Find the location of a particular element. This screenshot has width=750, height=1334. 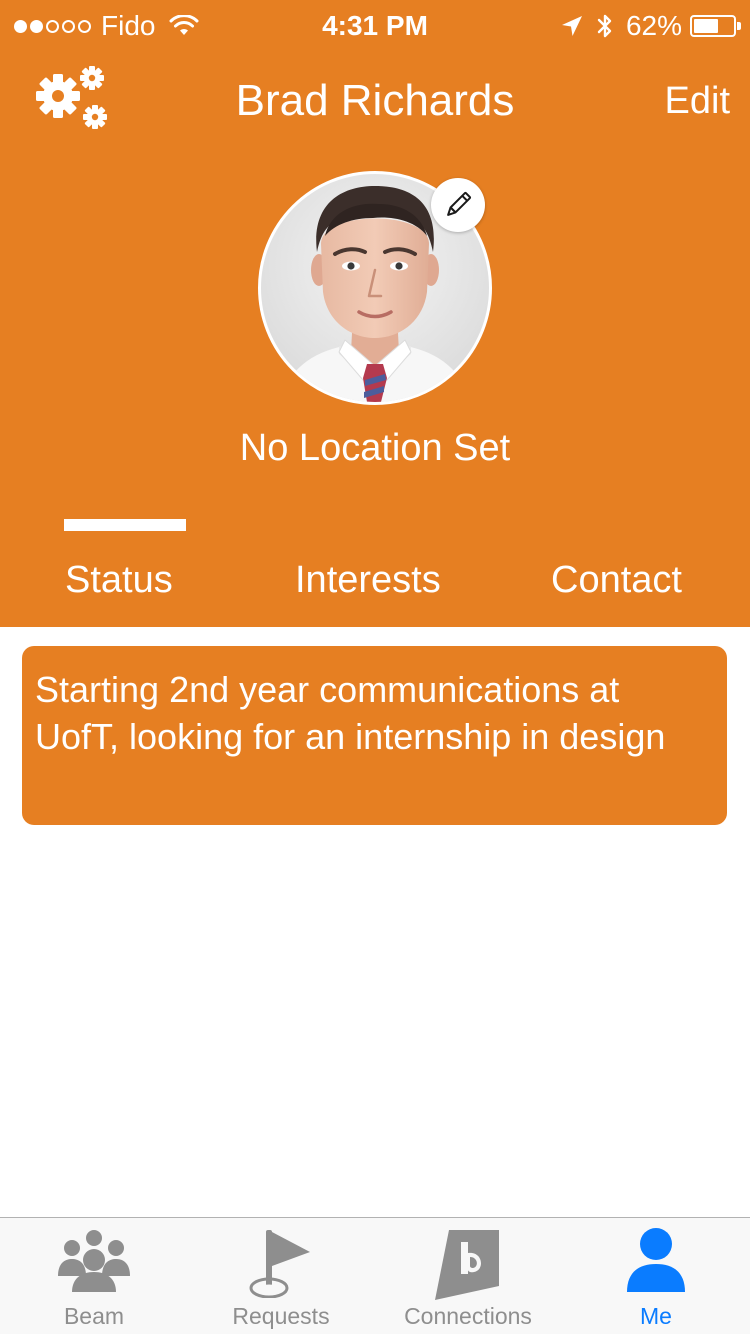

group-icon is located at coordinates (94, 1261).